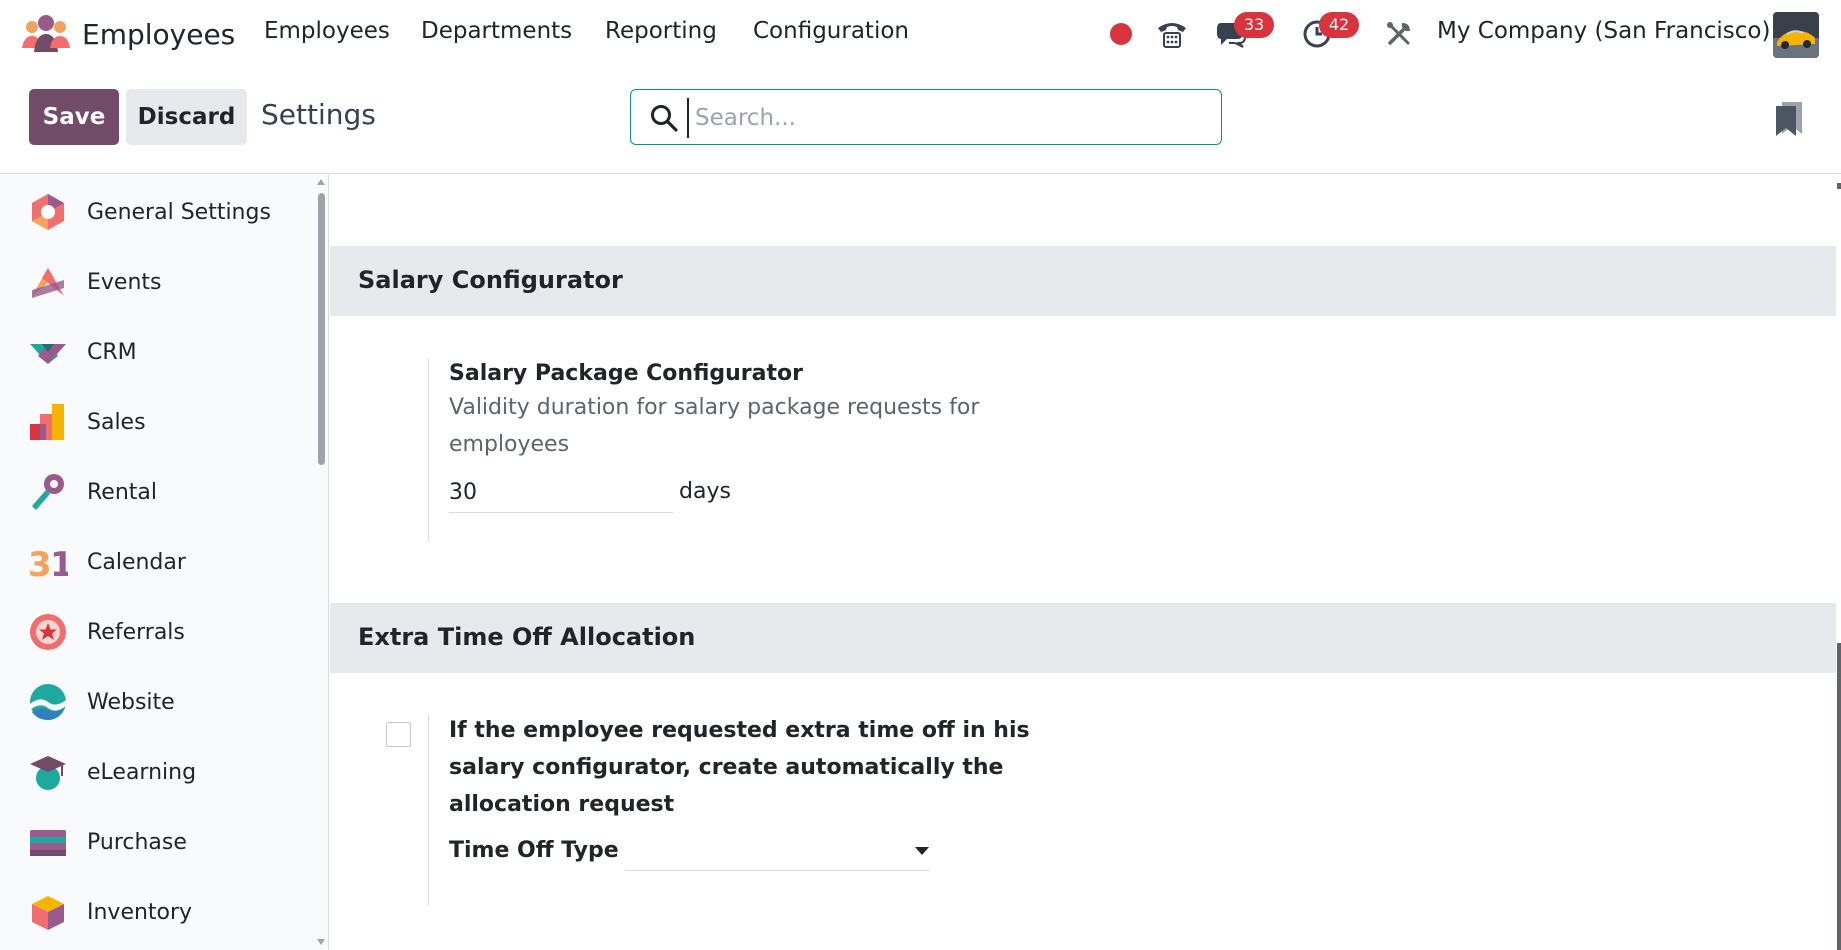  I want to click on section-header-extra-time-off: Extra Time Off Allocation, so click(1083, 638).